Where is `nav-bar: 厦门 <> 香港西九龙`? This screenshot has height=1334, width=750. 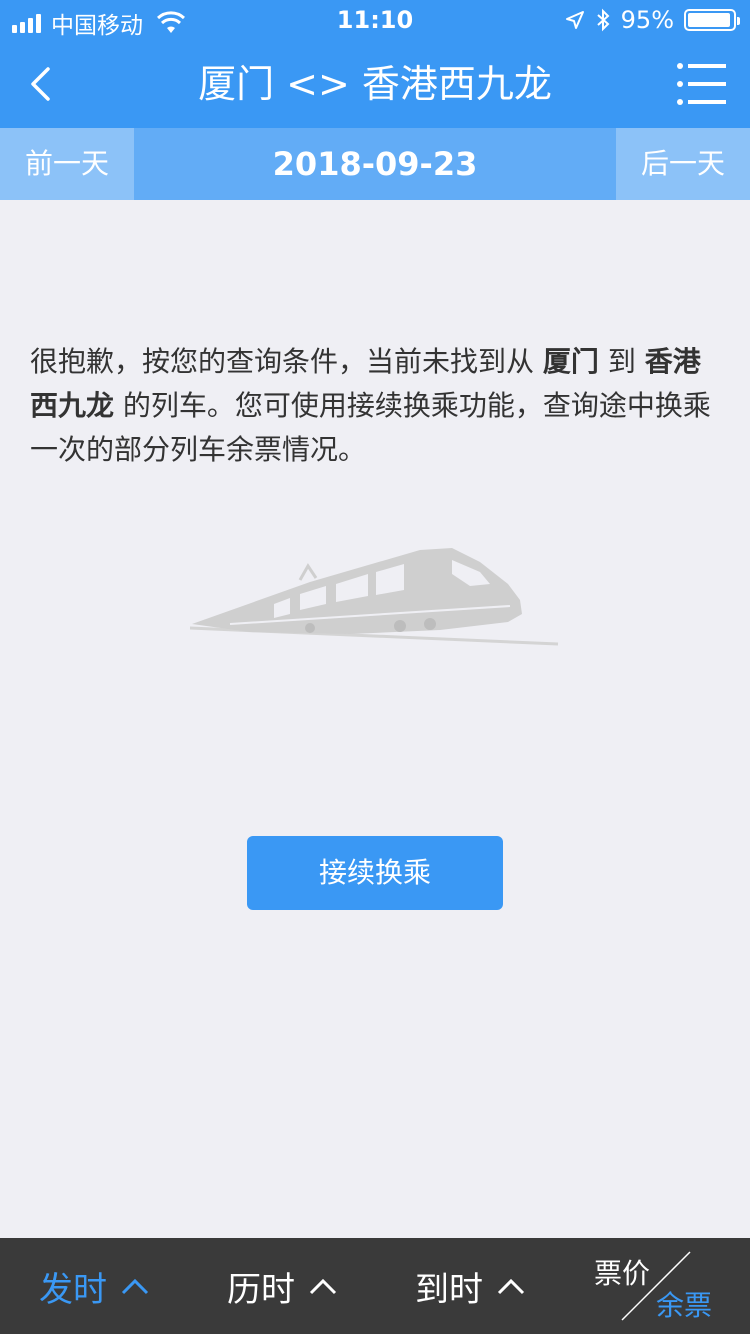 nav-bar: 厦门 <> 香港西九龙 is located at coordinates (375, 84).